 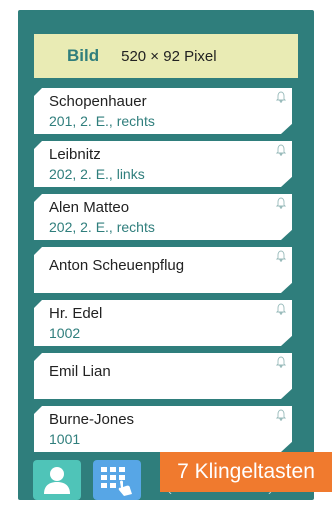 I want to click on keypad-button, so click(x=117, y=480).